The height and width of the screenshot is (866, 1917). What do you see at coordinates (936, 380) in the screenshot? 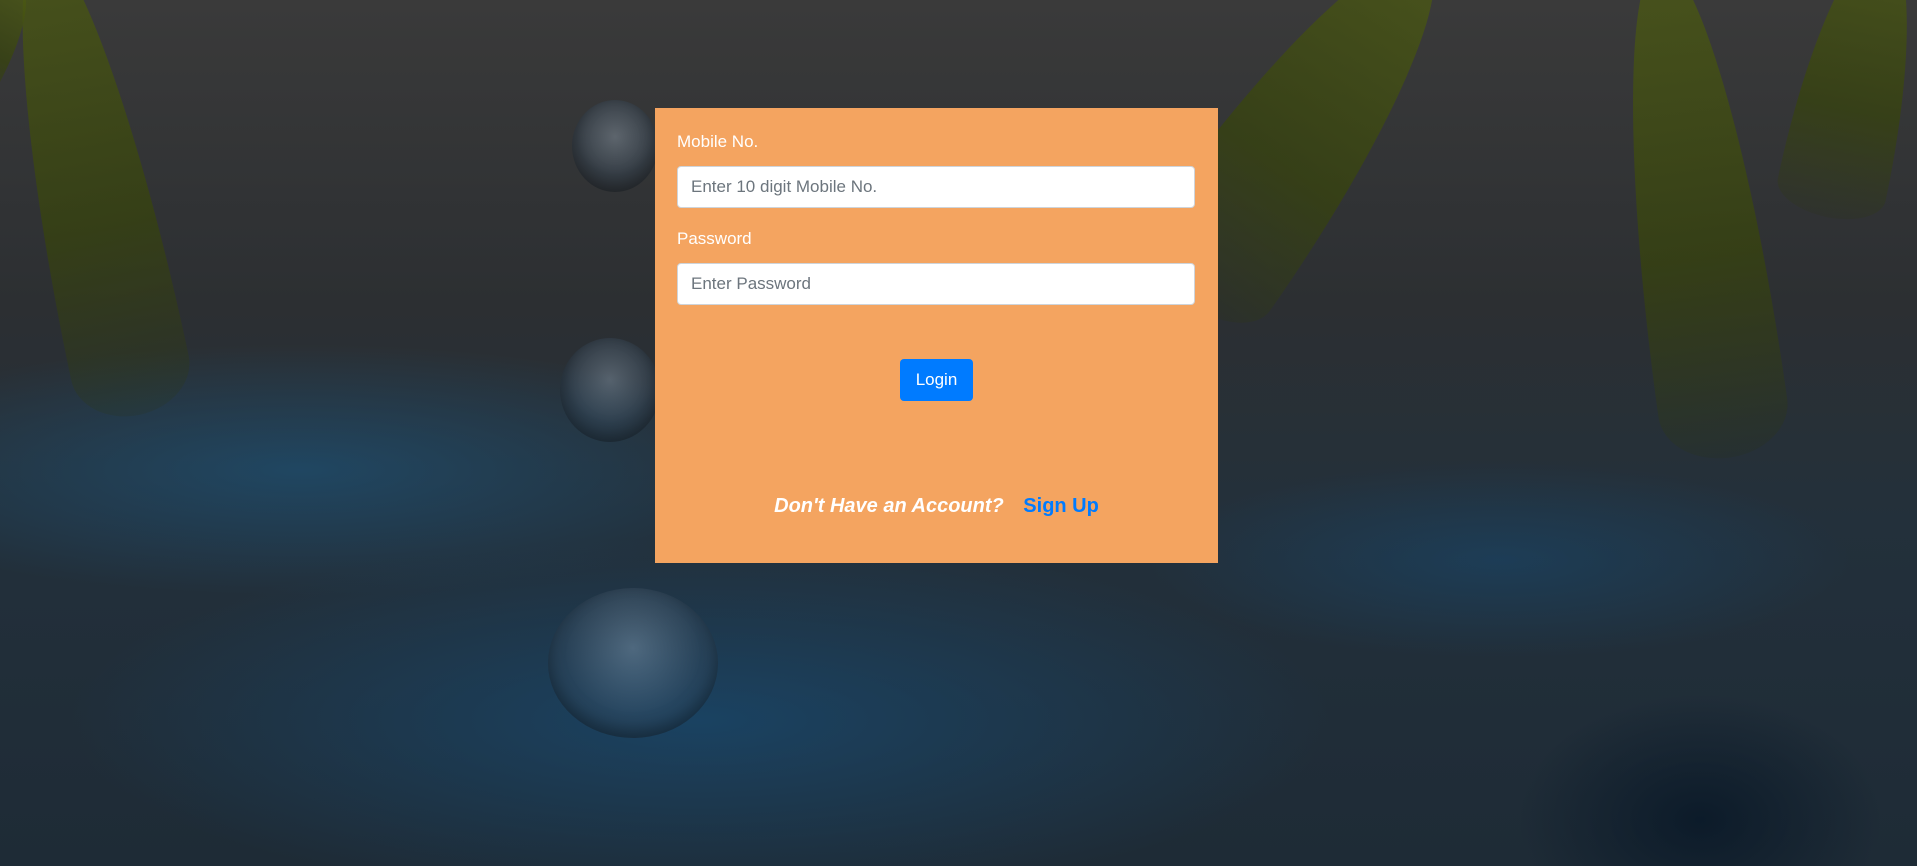
I see `login-button: Login` at bounding box center [936, 380].